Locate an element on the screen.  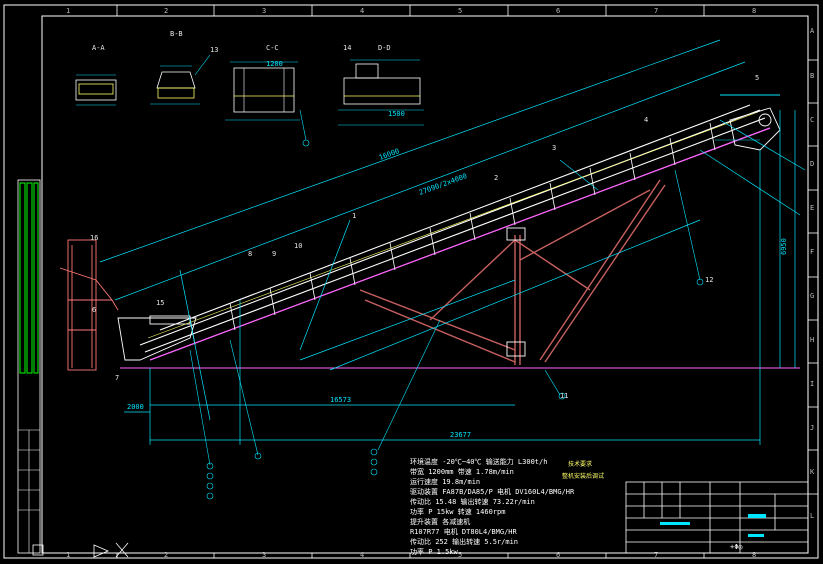
callout-2: 2 is located at coordinates (496, 178).